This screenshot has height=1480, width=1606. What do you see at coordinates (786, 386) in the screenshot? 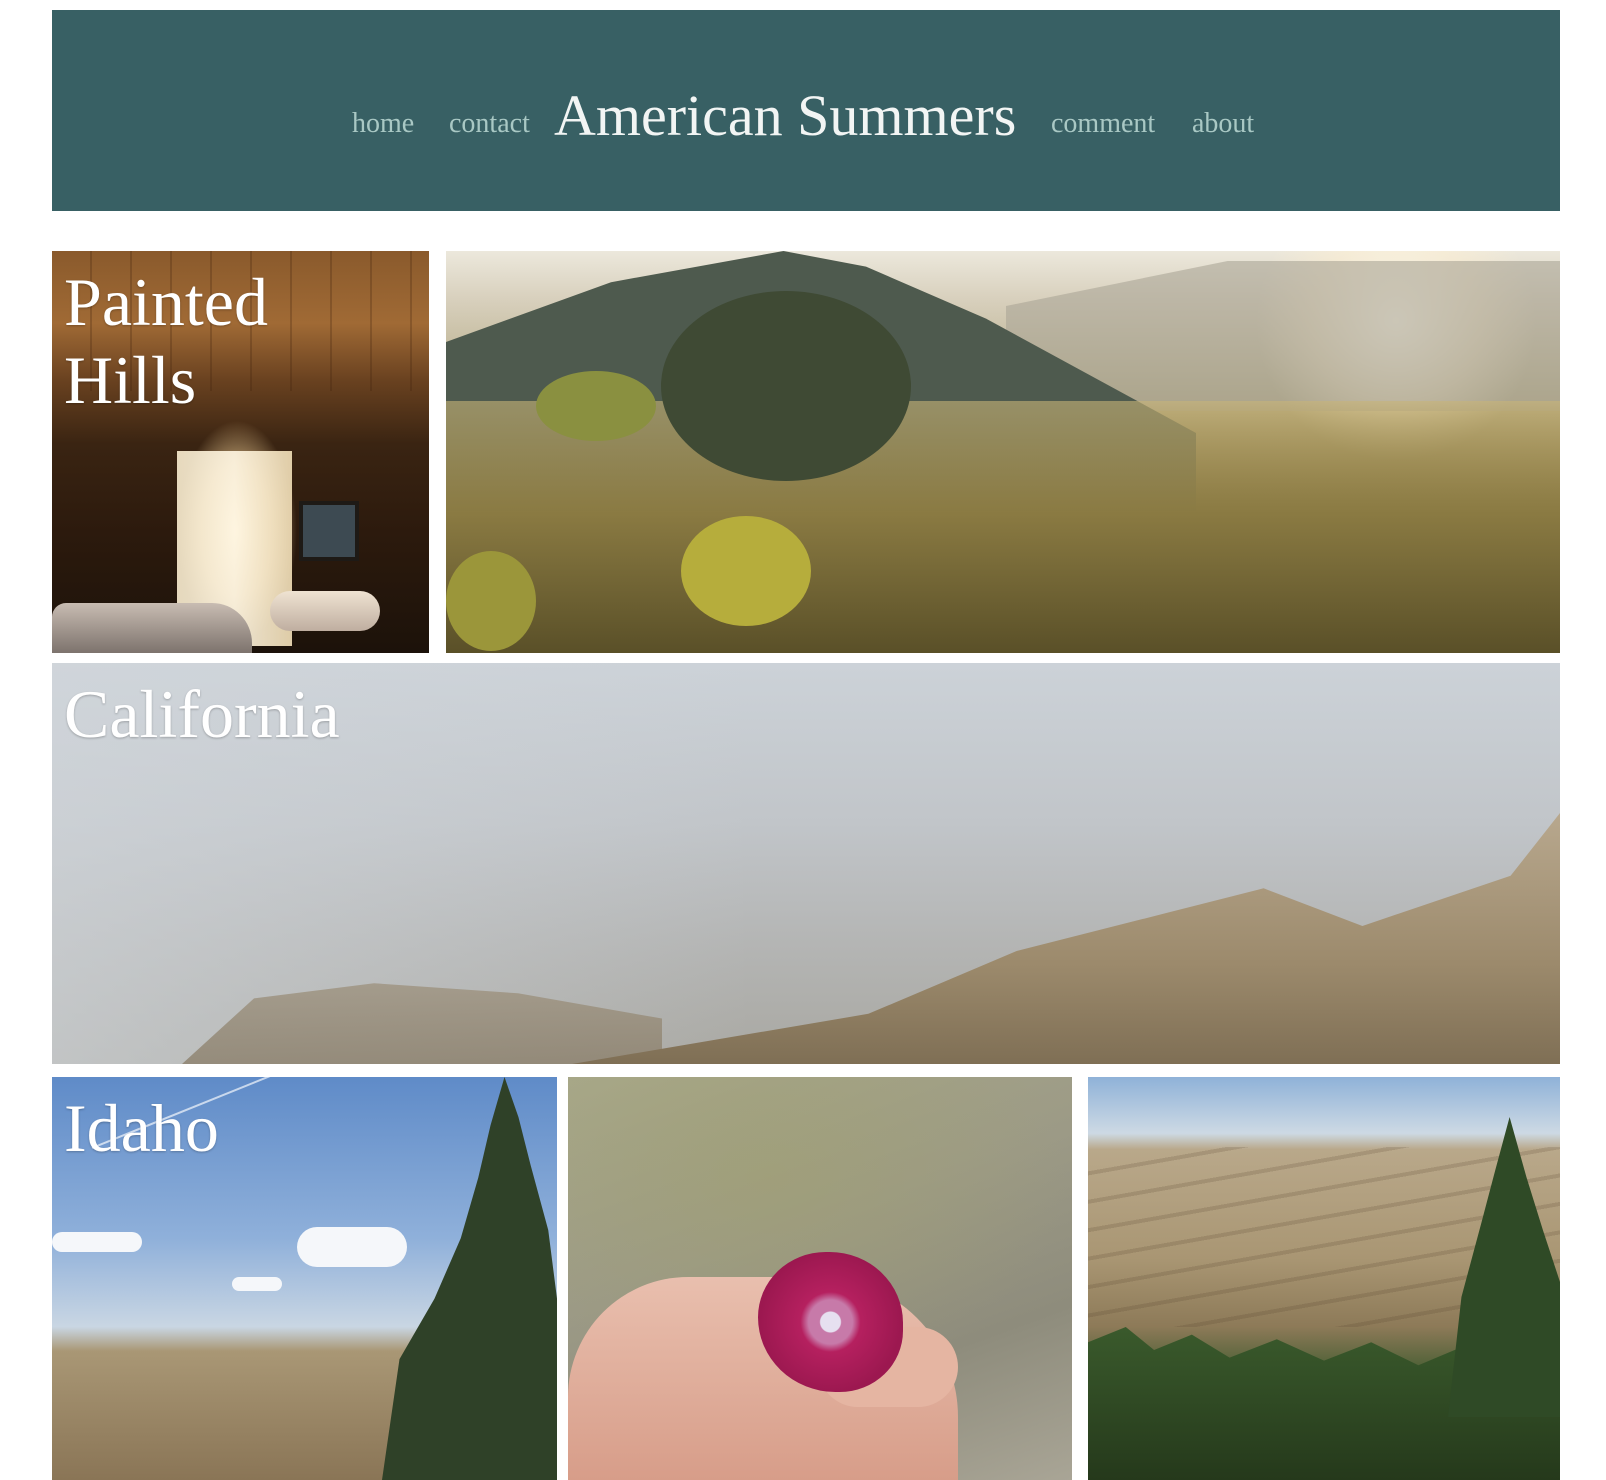
I see `sagebrush` at bounding box center [786, 386].